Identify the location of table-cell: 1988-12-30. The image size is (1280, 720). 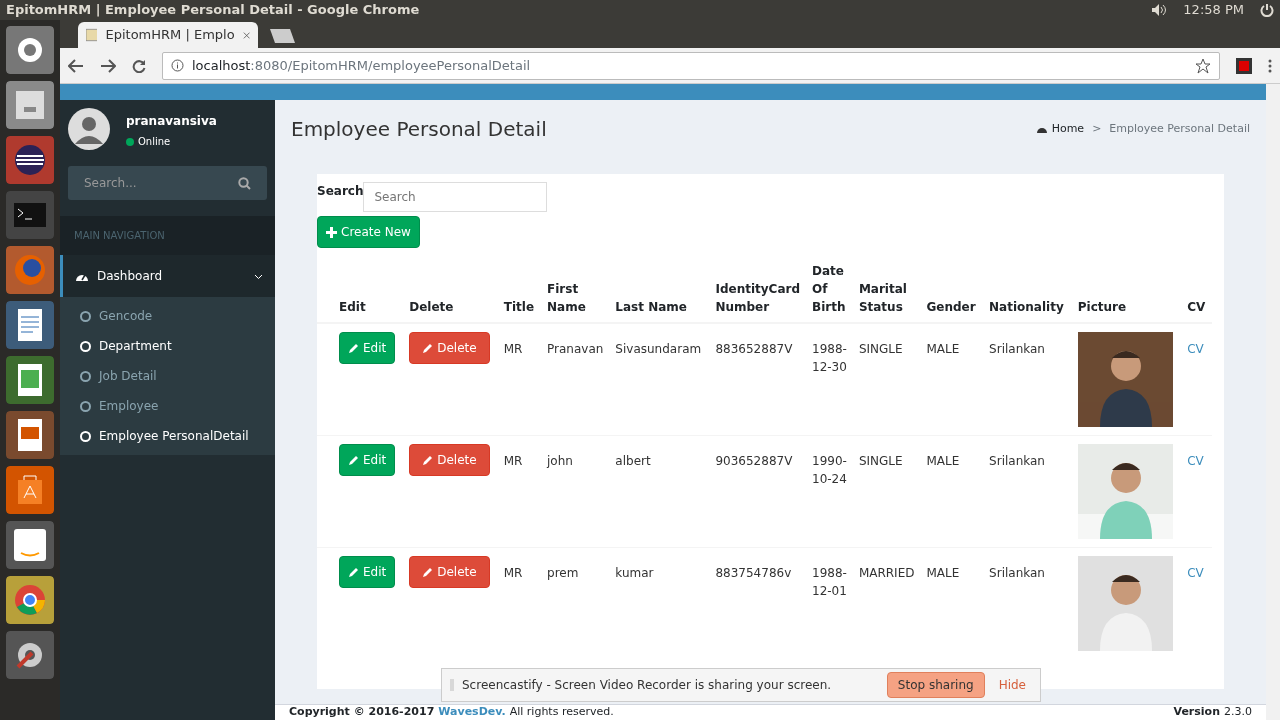
(829, 358).